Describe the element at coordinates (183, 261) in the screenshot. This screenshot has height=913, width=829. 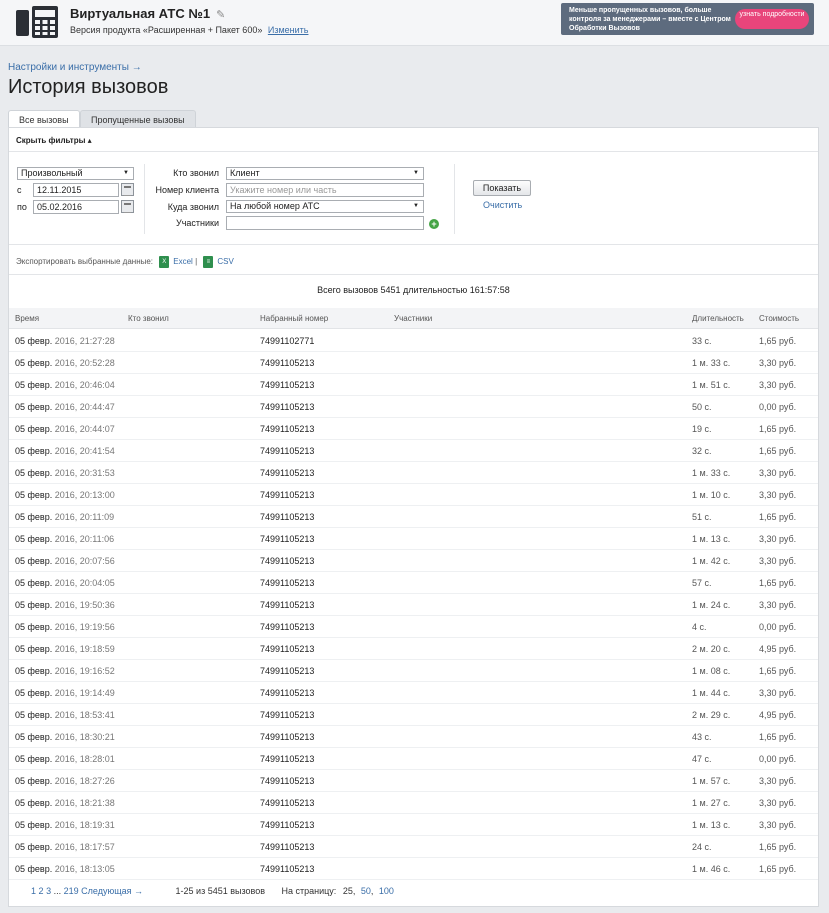
I see `export-excel-link: Excel` at that location.